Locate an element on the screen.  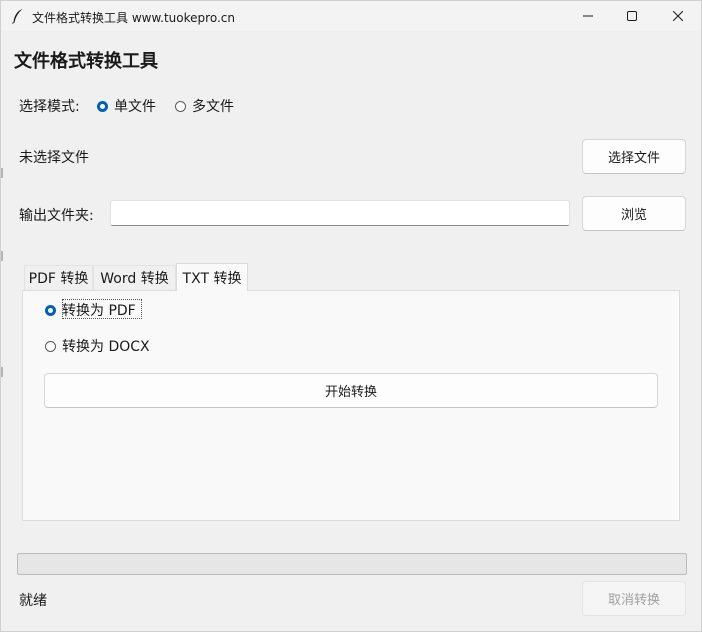
close-button is located at coordinates (678, 16).